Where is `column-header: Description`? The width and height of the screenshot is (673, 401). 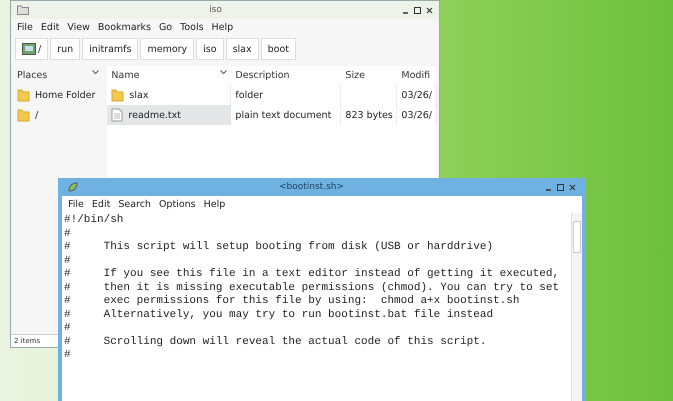 column-header: Description is located at coordinates (286, 75).